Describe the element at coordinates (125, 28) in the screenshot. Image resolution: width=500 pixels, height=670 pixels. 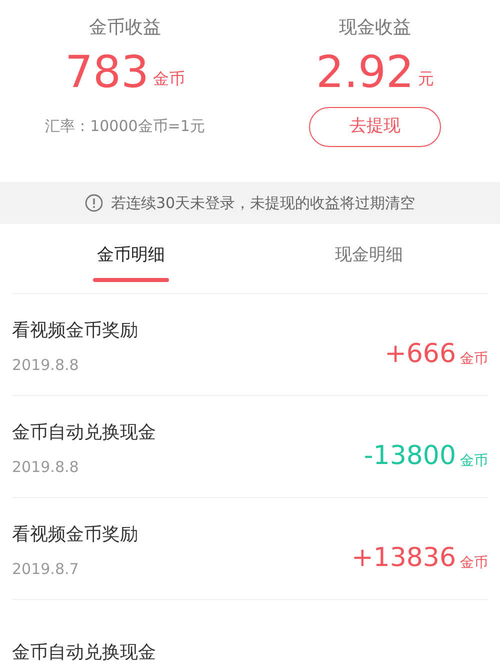
I see `summary-title: 金币收益` at that location.